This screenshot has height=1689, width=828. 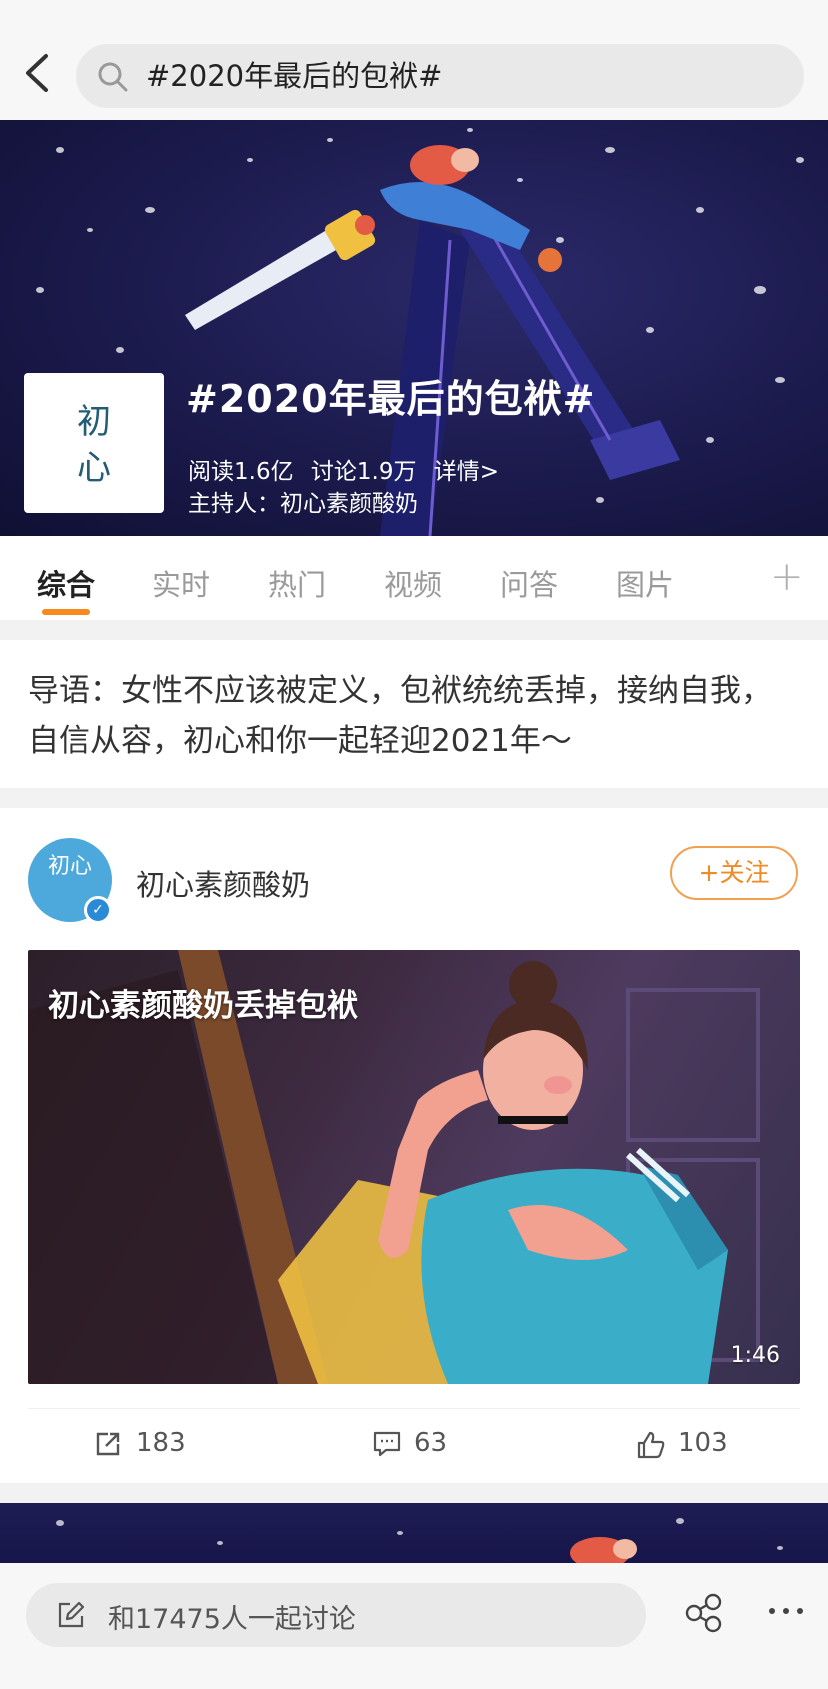 I want to click on search-bar: #2020年最后的包袱#, so click(x=440, y=76).